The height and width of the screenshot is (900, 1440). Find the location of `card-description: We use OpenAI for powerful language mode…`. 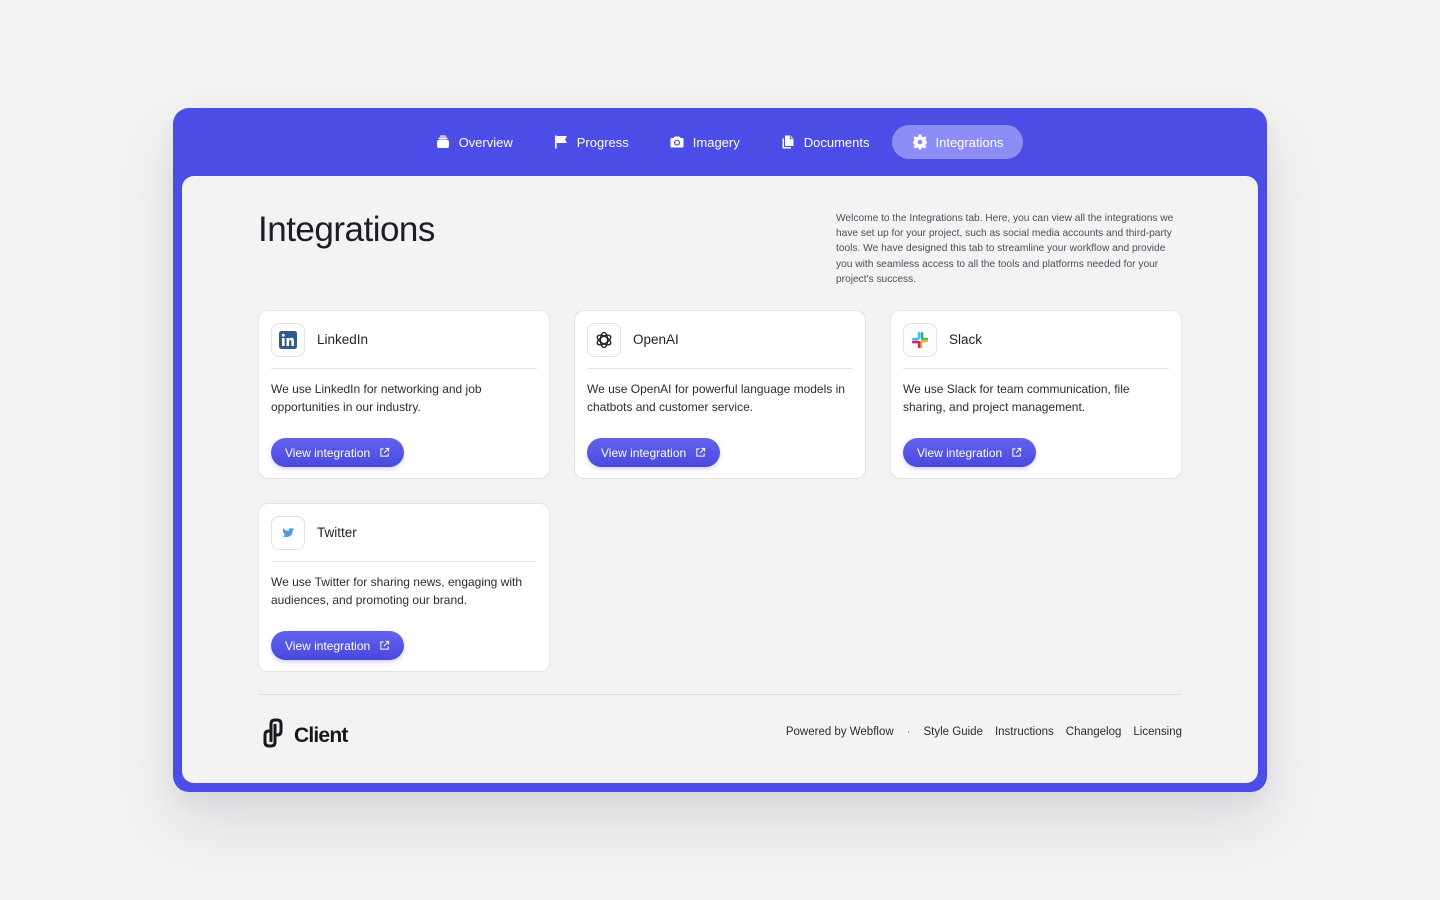

card-description: We use OpenAI for powerful language mode… is located at coordinates (716, 398).